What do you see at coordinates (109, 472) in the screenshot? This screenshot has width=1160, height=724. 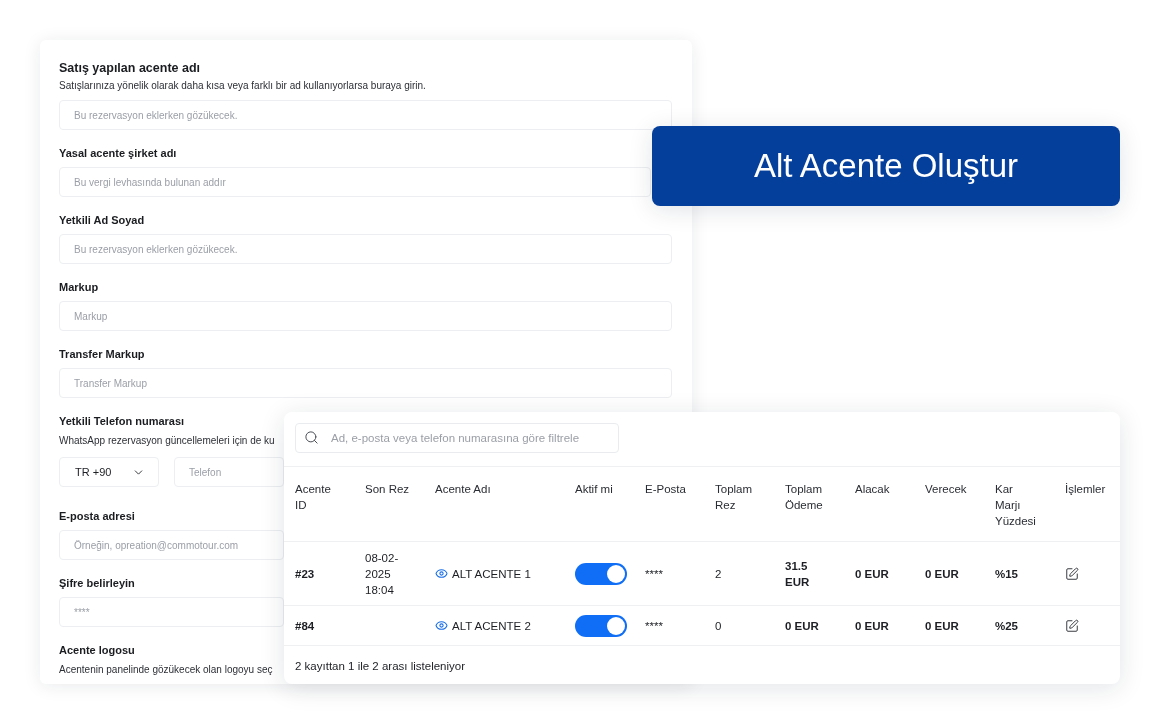 I see `country-code-select: TR +90` at bounding box center [109, 472].